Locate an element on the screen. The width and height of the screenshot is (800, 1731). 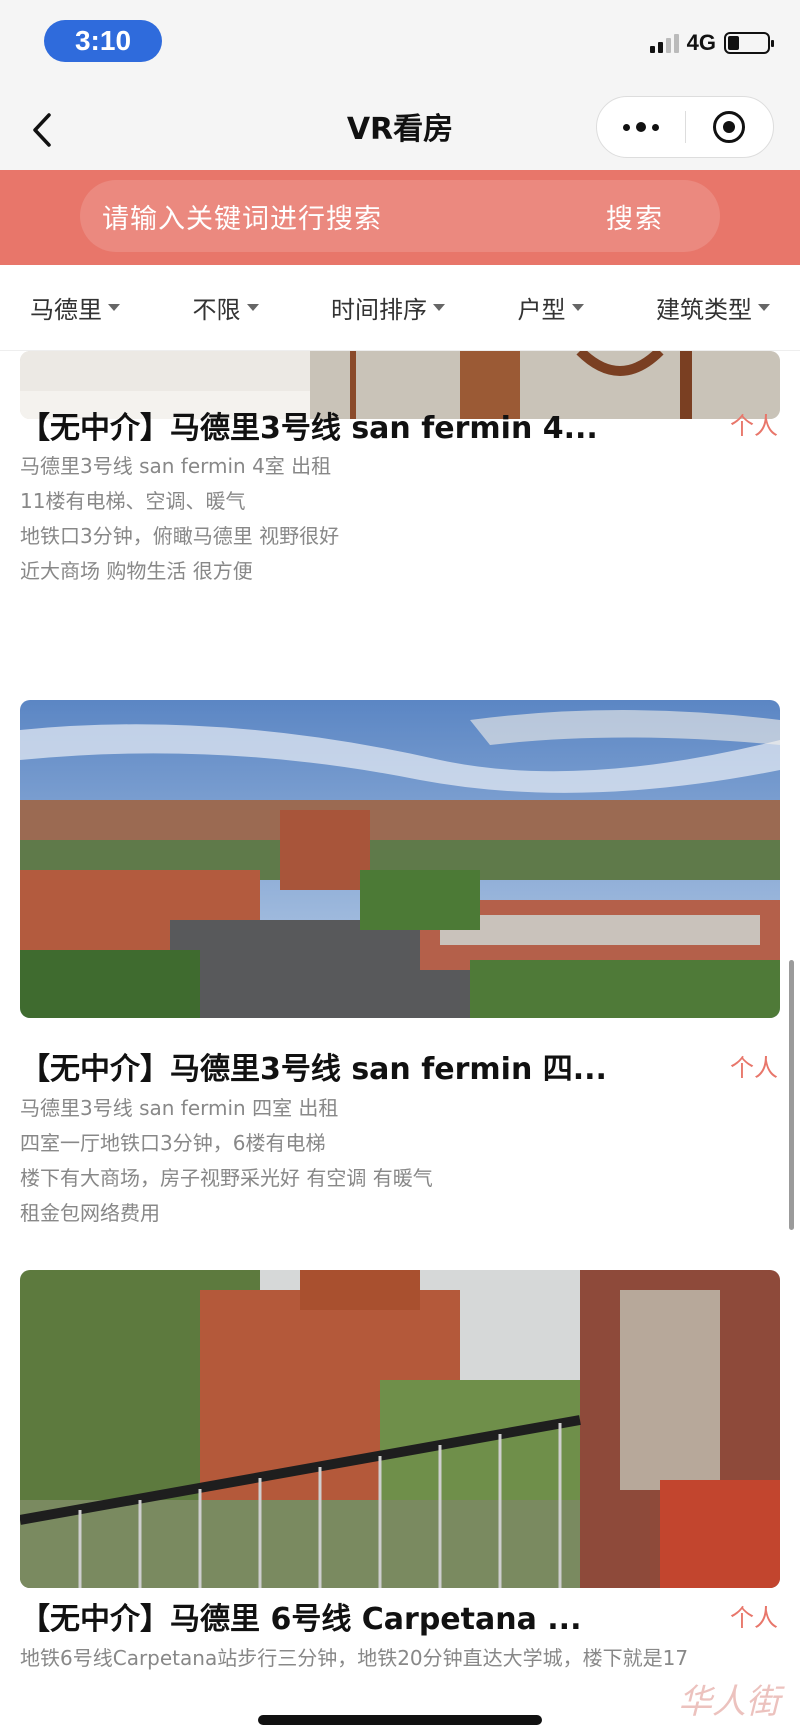
search-input: 请输入关键词进行搜索 搜索 is located at coordinates (400, 216).